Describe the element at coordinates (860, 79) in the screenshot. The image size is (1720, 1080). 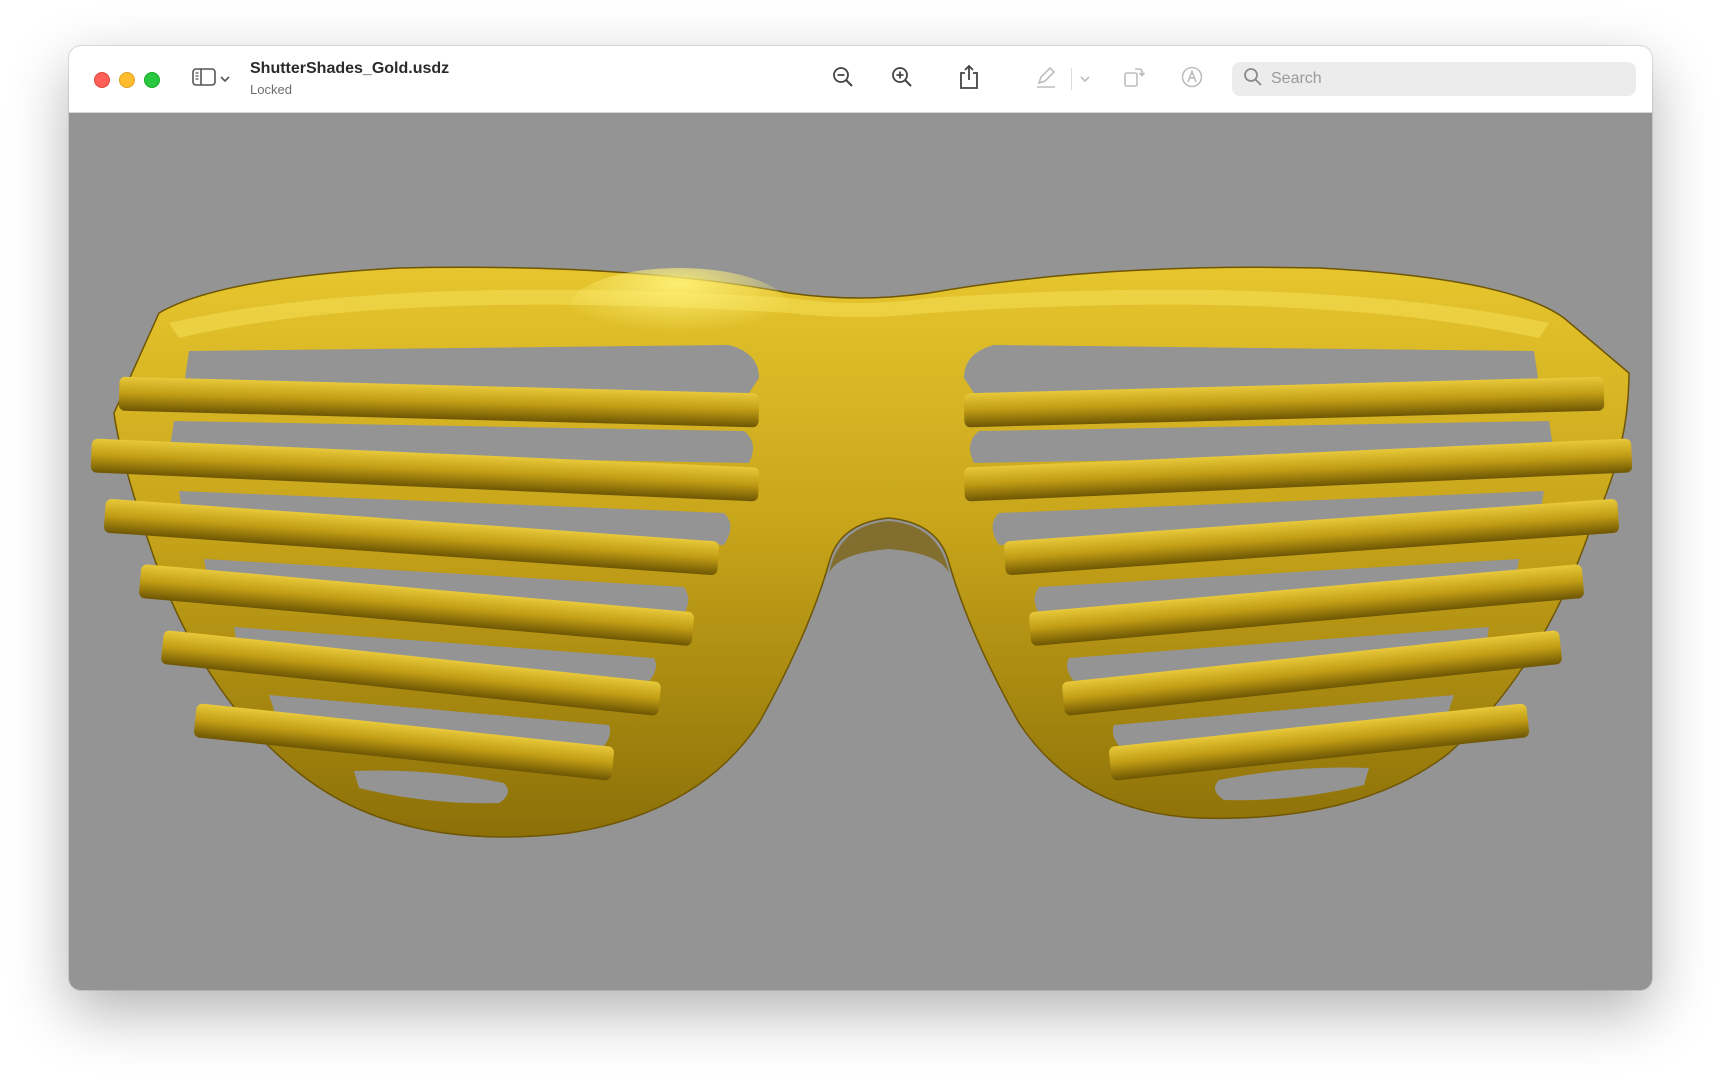
I see `title-bar: ShutterShades_Gold.usdz Locked` at that location.